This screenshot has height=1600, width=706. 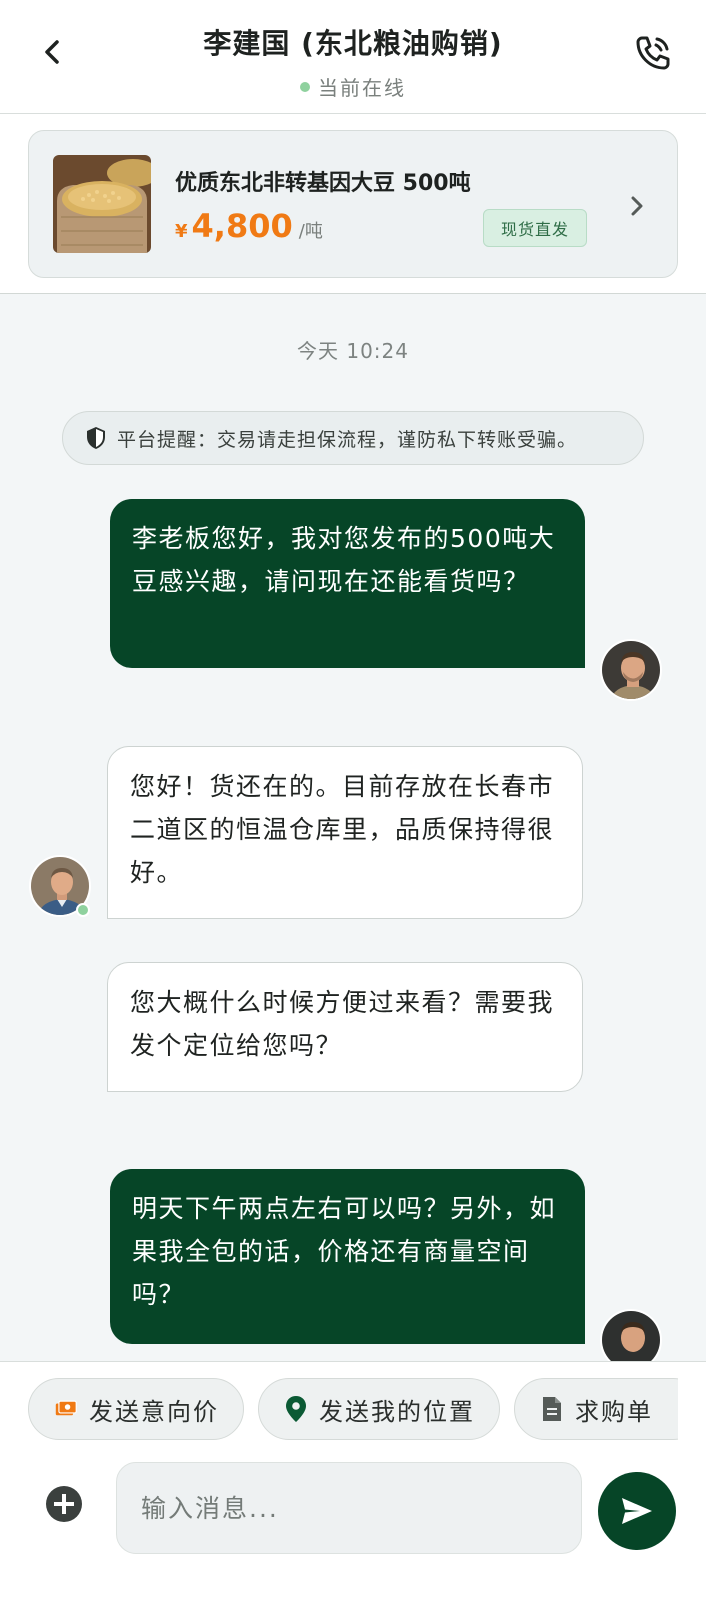 I want to click on plus-circle-icon, so click(x=64, y=1504).